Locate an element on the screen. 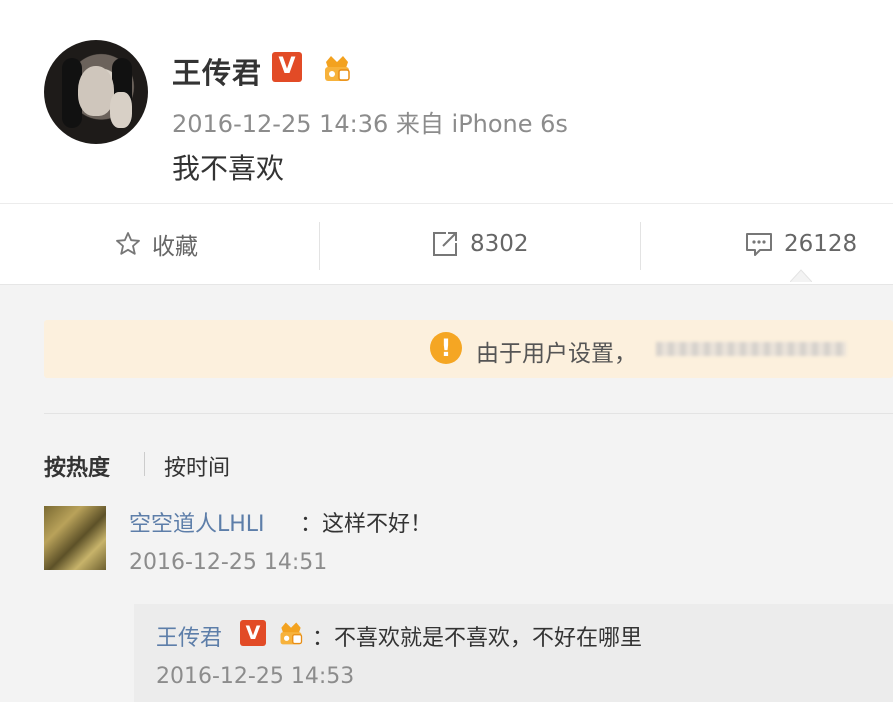 The height and width of the screenshot is (702, 893). repost-icon is located at coordinates (445, 244).